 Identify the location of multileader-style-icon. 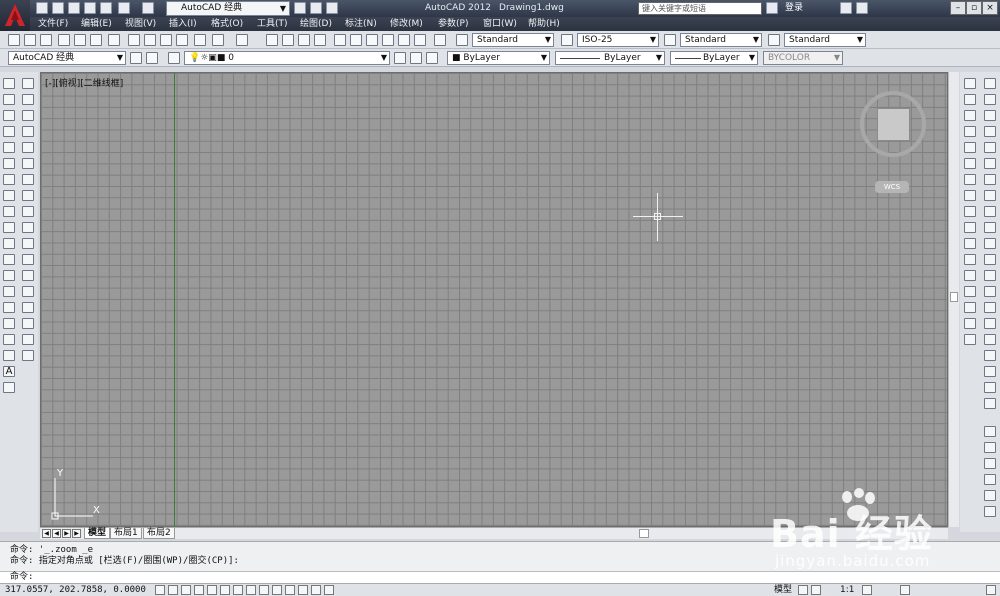
(774, 40).